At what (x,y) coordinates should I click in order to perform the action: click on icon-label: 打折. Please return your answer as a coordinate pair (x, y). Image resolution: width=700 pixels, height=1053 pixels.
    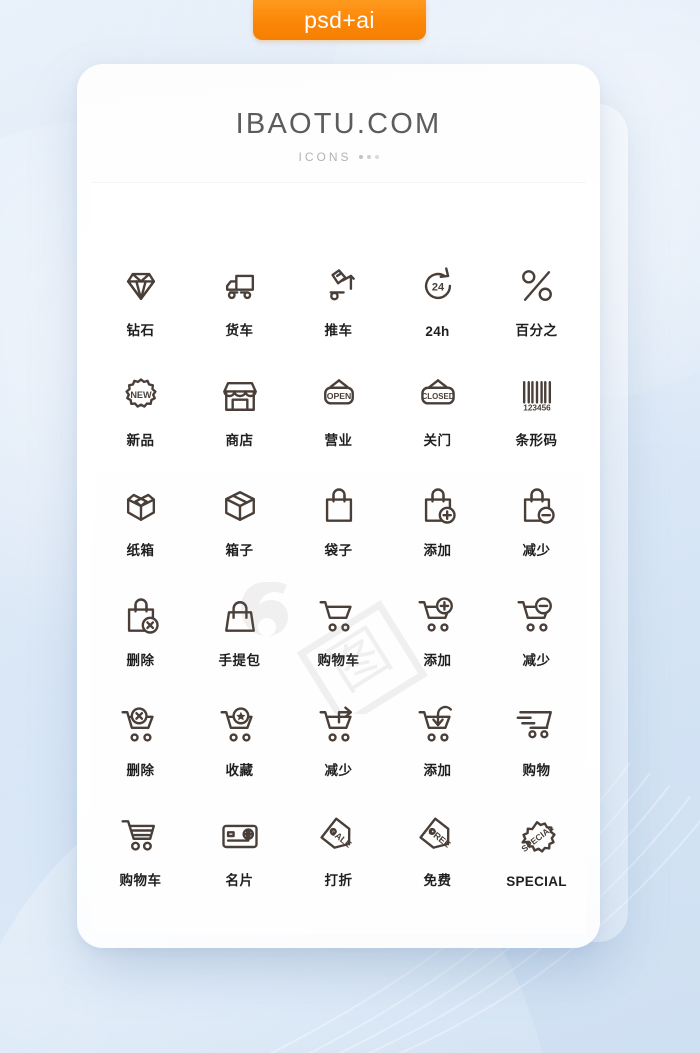
    Looking at the image, I should click on (338, 881).